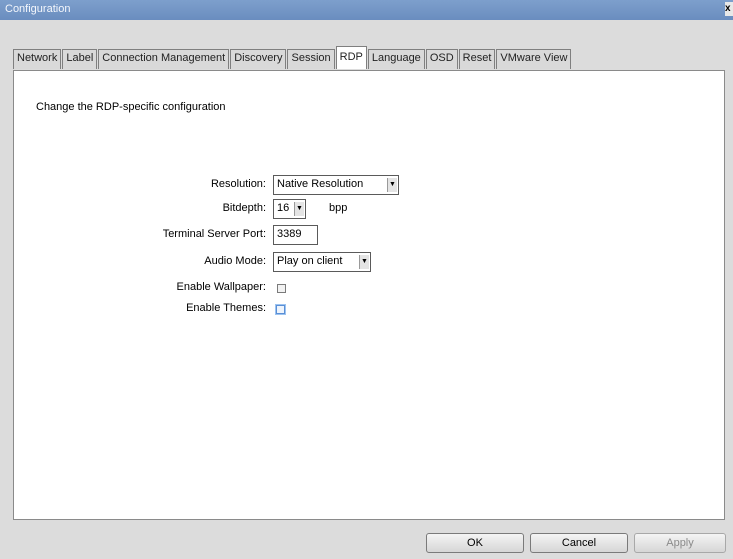 This screenshot has height=559, width=733. I want to click on themes-checkbox, so click(280, 309).